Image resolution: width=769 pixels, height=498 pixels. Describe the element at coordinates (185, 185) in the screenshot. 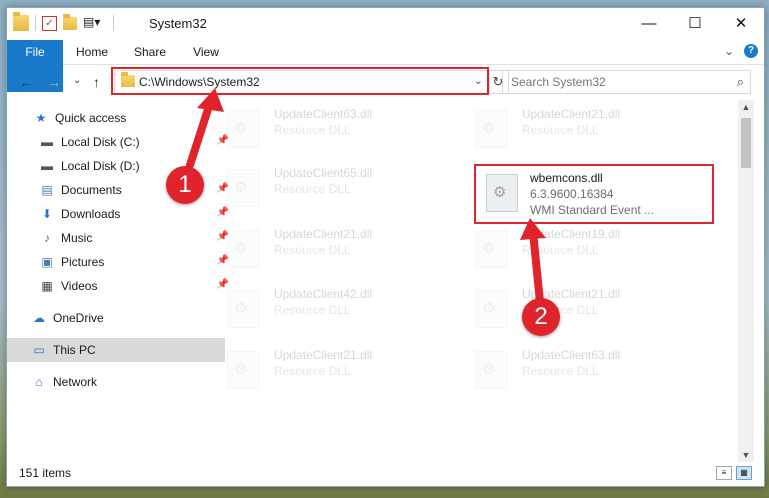

I see `step-1-badge: 1` at that location.